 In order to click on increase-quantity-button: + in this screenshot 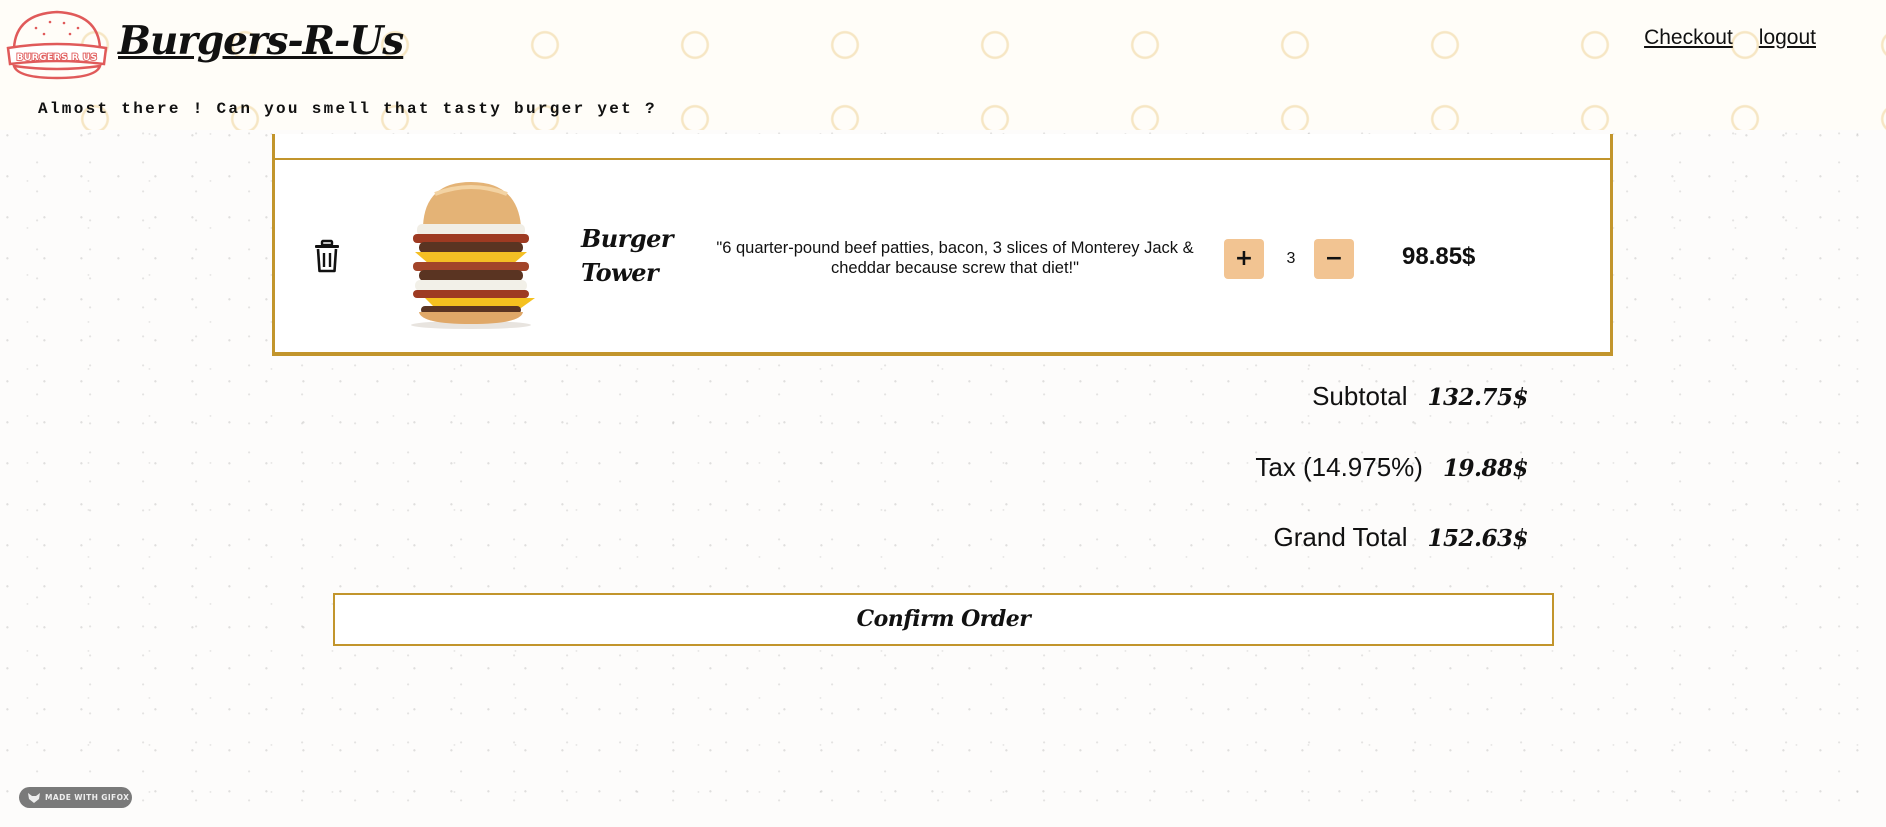, I will do `click(1244, 259)`.